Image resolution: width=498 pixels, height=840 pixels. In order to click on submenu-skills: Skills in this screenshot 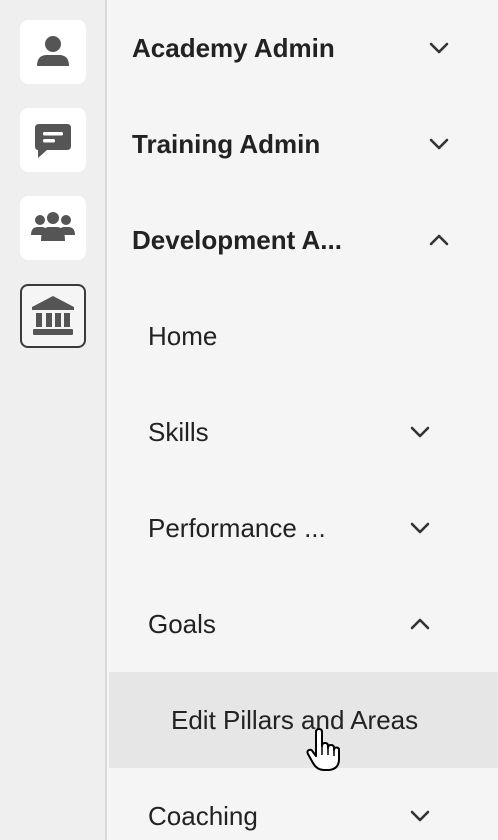, I will do `click(303, 432)`.